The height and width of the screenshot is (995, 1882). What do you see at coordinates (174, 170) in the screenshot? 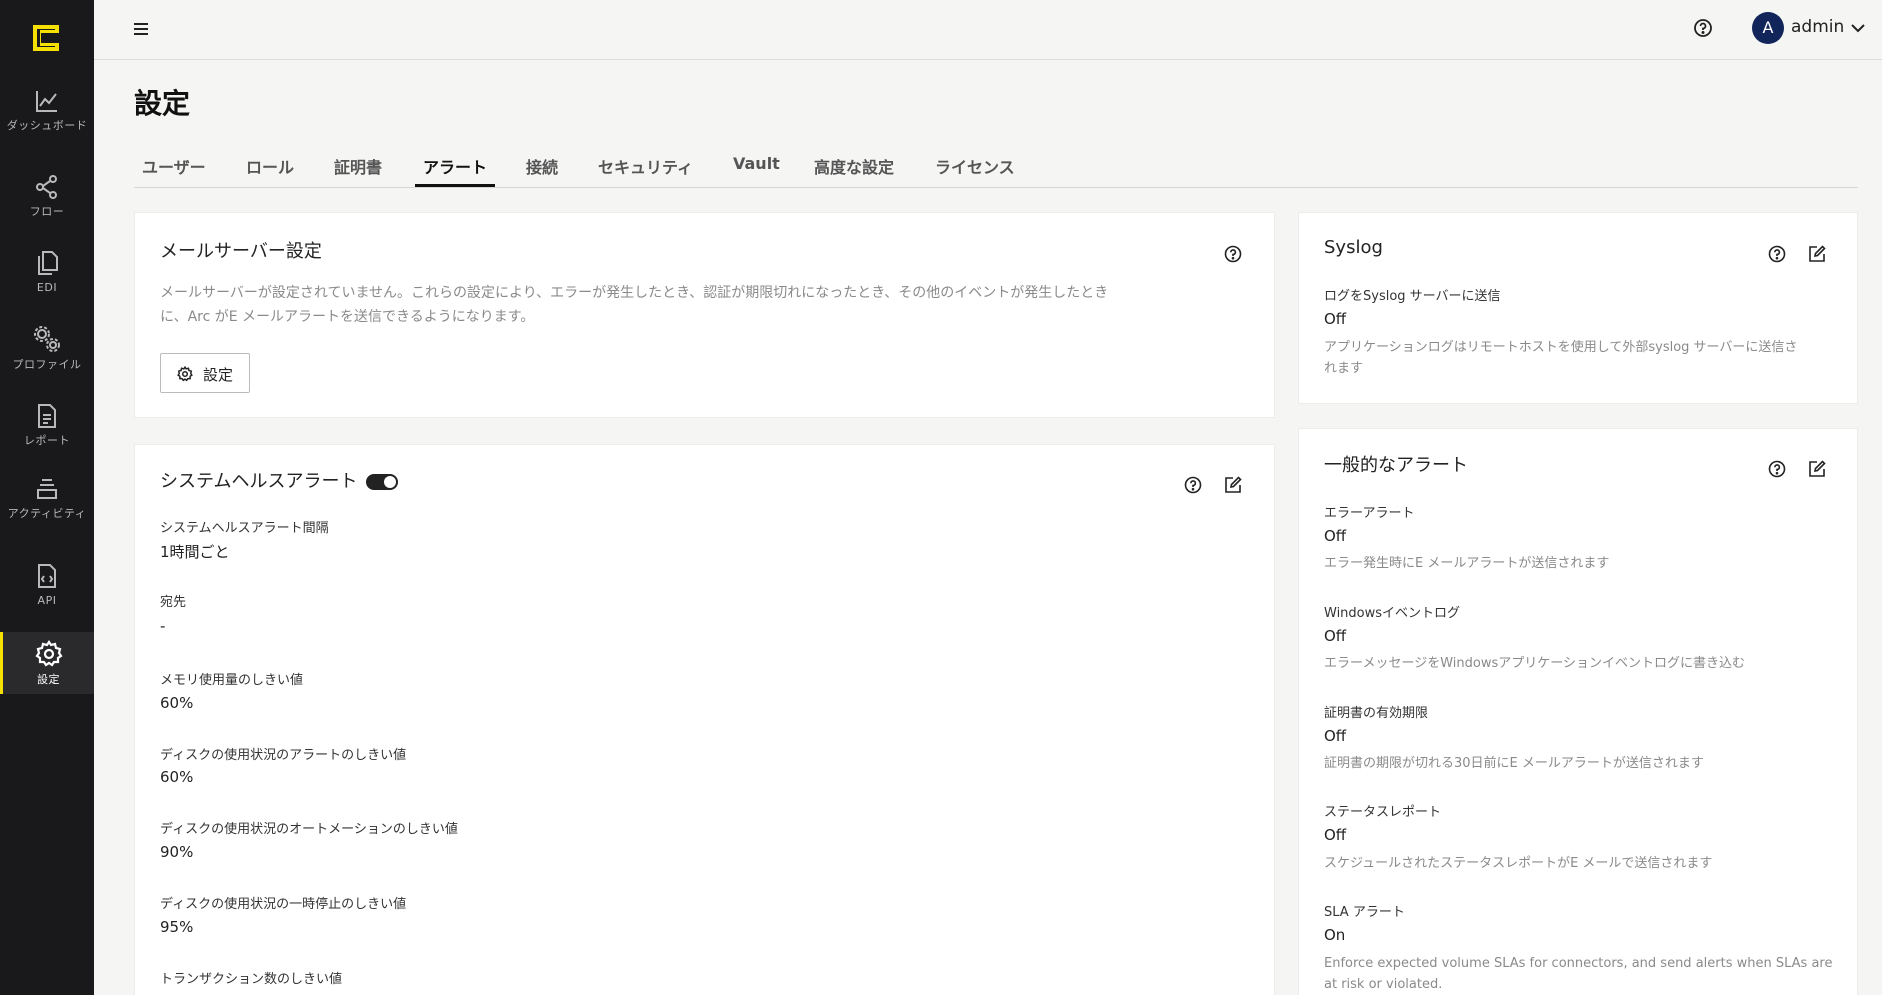
I see `tab-users: ユーザー` at bounding box center [174, 170].